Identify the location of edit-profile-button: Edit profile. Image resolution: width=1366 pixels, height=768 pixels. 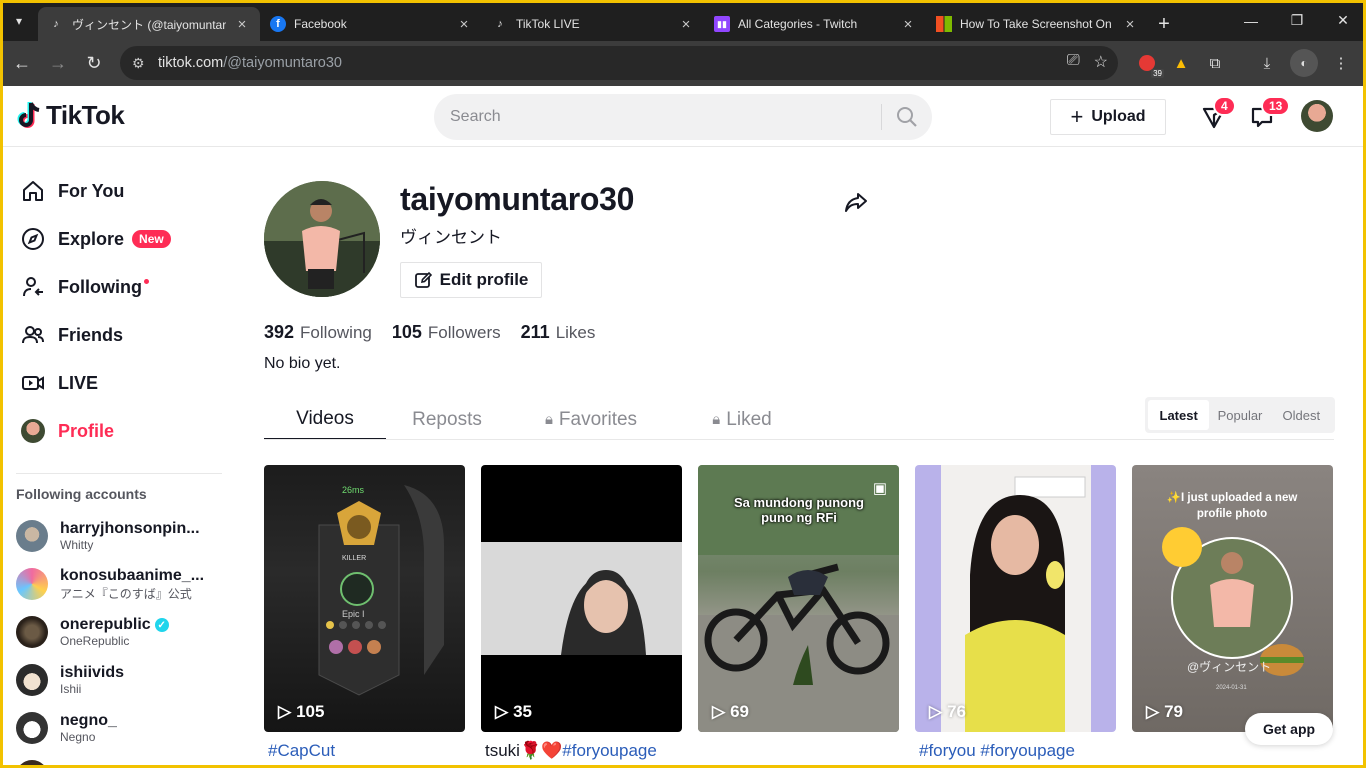
(471, 280).